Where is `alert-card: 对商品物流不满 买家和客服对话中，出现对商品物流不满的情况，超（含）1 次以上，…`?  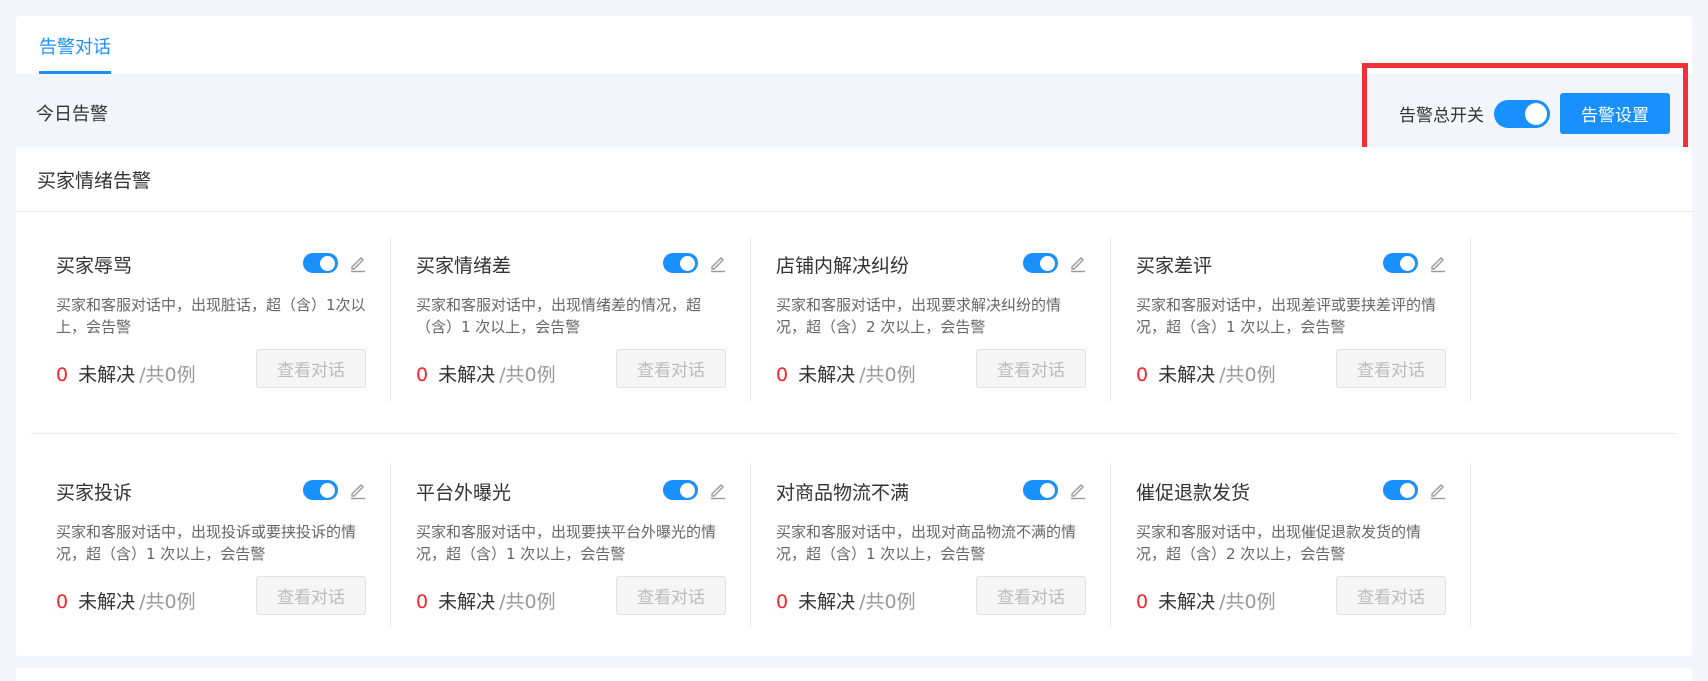 alert-card: 对商品物流不满 买家和客服对话中，出现对商品物流不满的情况，超（含）1 次以上，… is located at coordinates (931, 546).